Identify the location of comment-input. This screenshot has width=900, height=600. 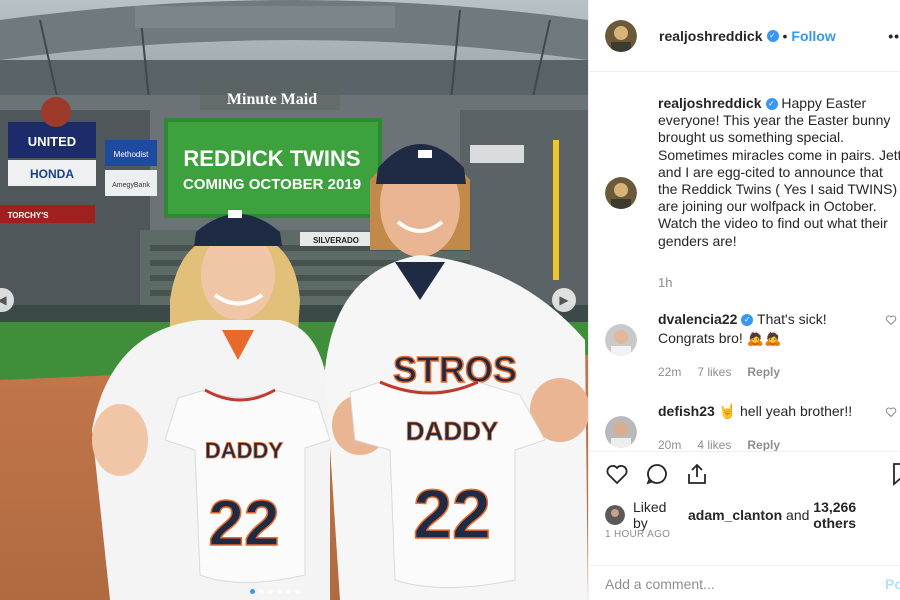
(730, 583).